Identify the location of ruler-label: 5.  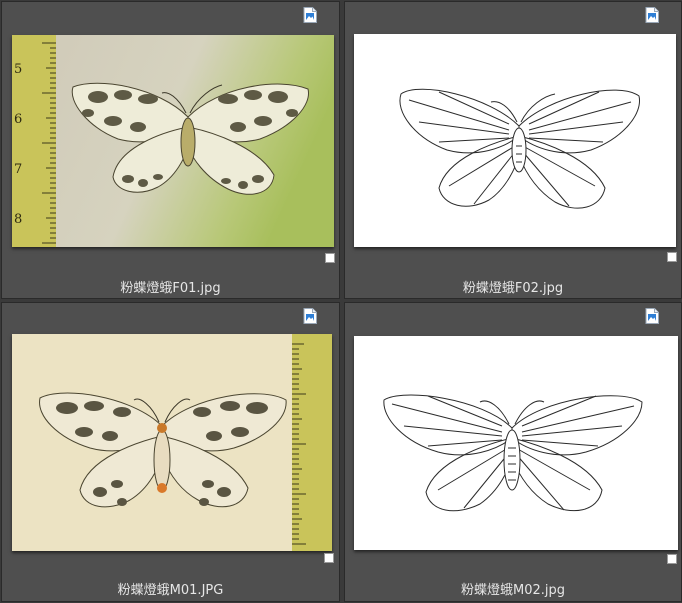
(18, 69).